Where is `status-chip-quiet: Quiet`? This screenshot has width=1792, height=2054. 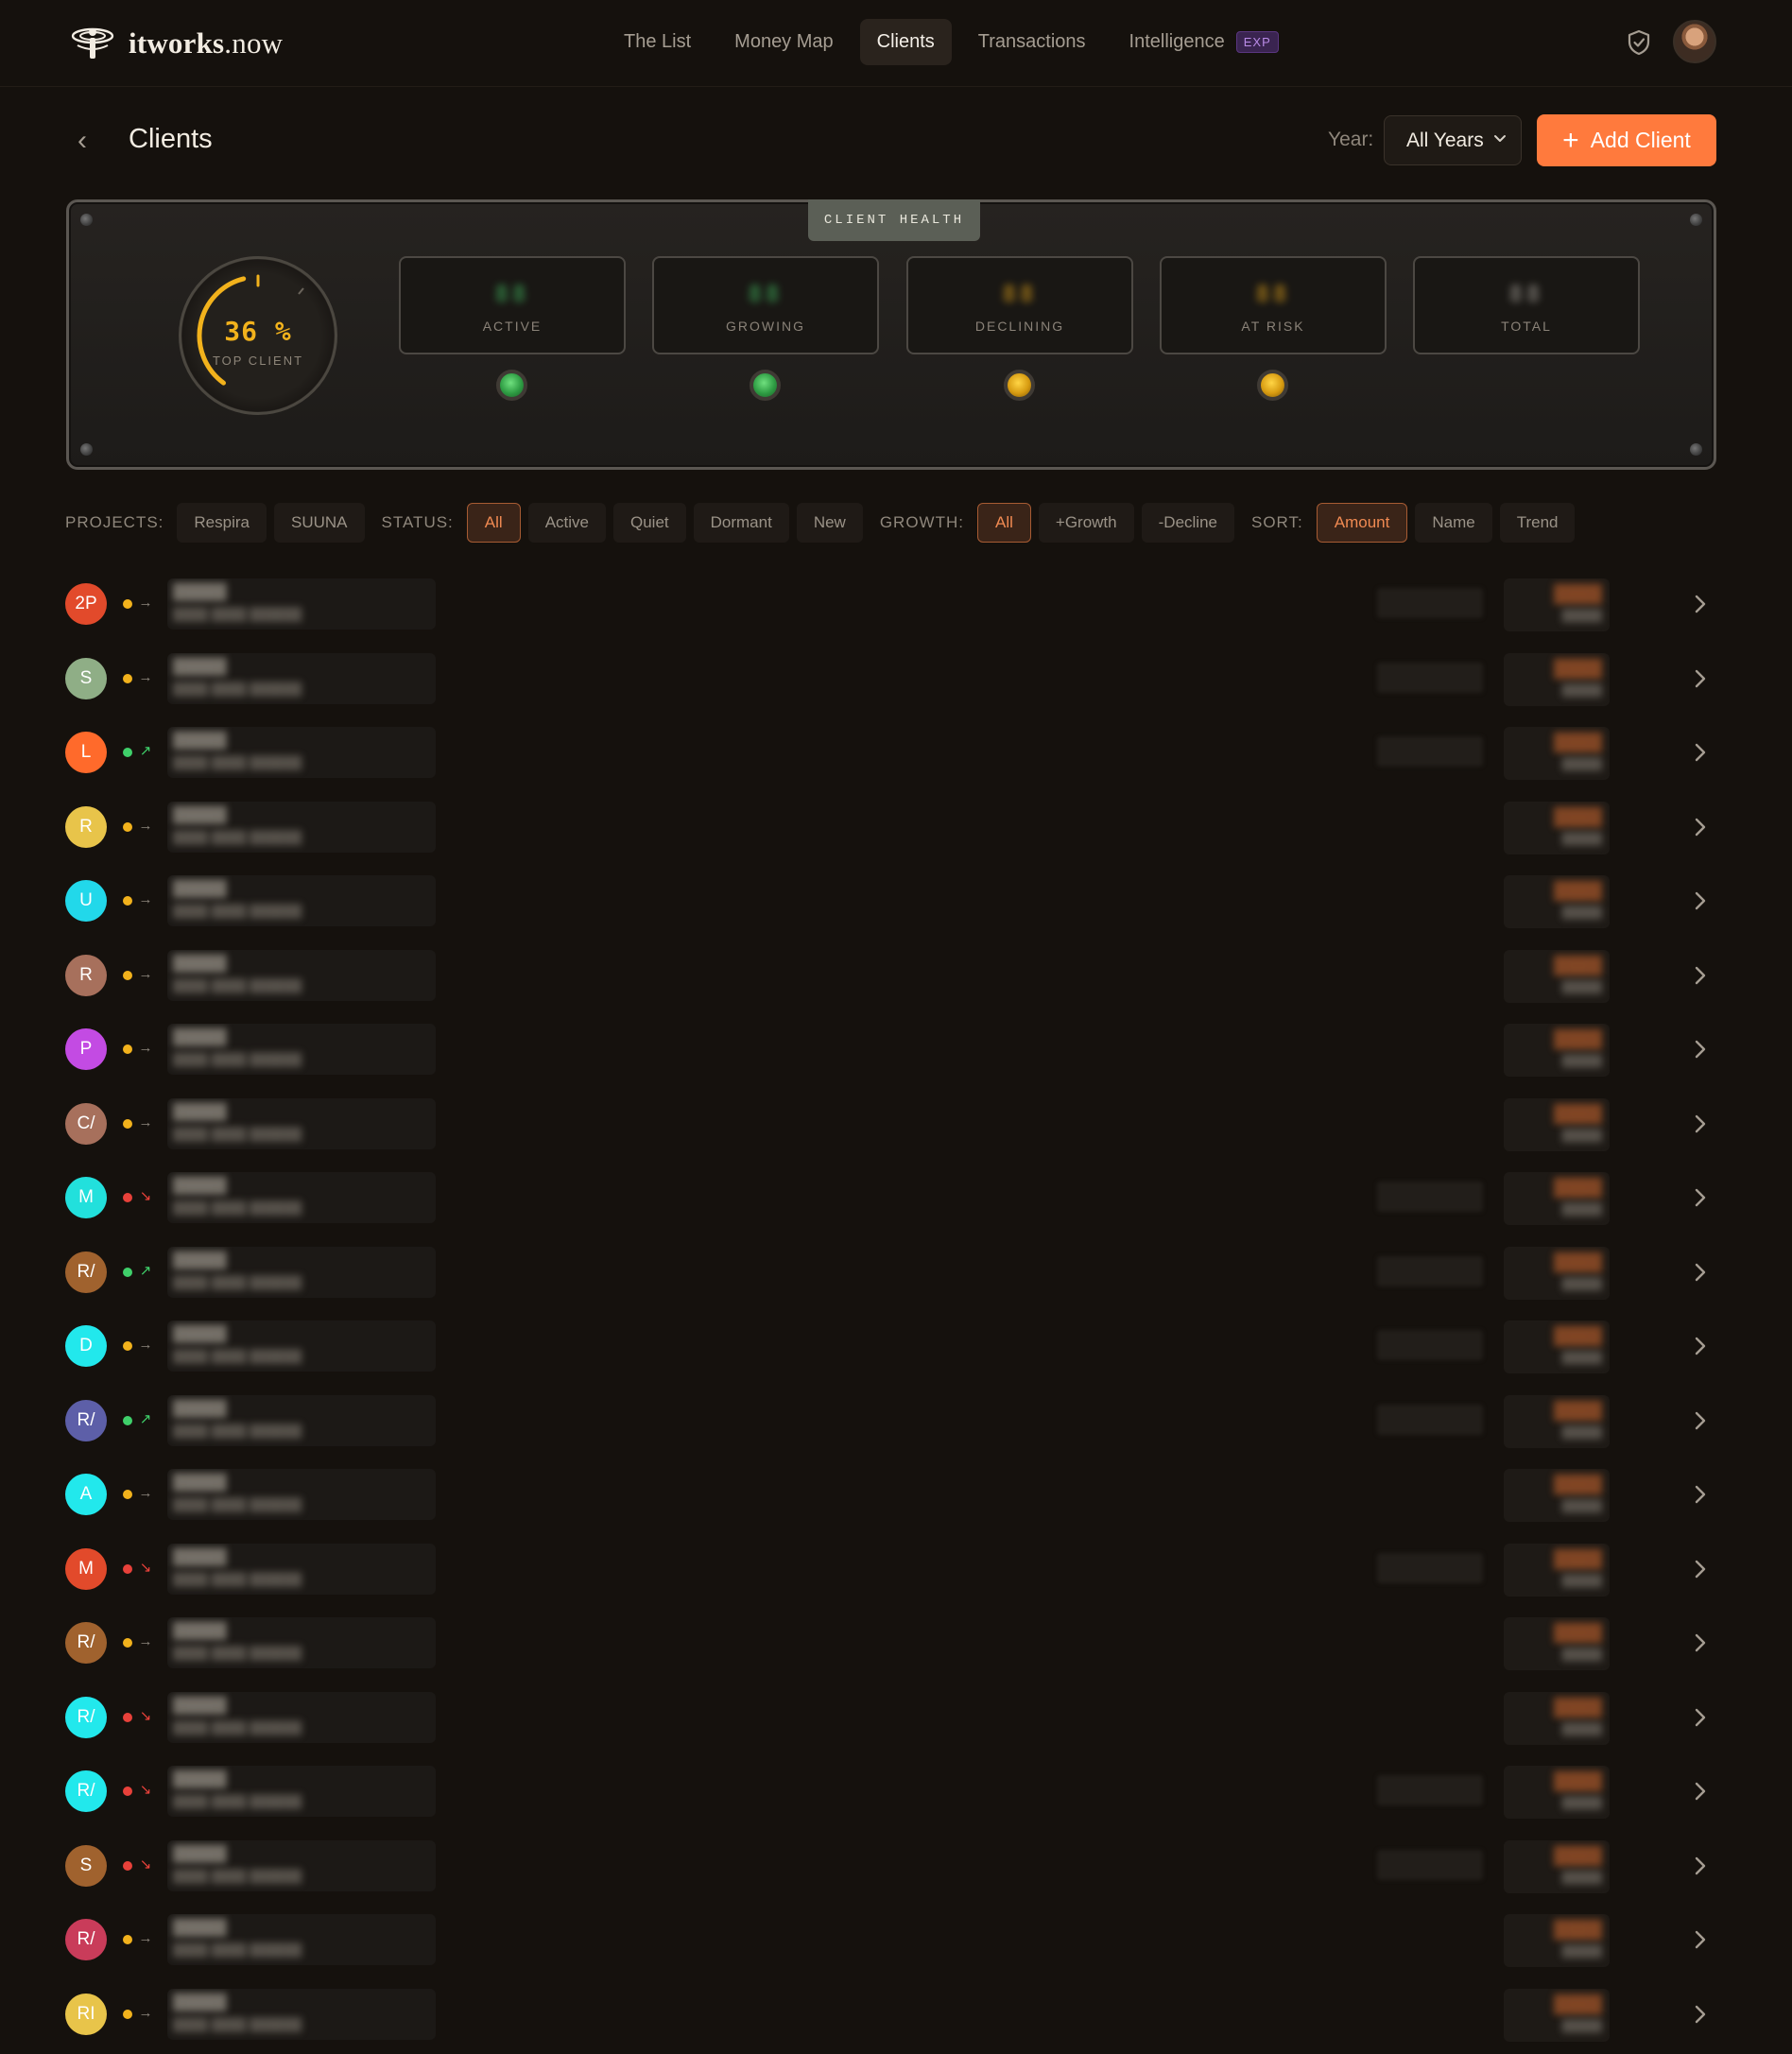 status-chip-quiet: Quiet is located at coordinates (649, 523).